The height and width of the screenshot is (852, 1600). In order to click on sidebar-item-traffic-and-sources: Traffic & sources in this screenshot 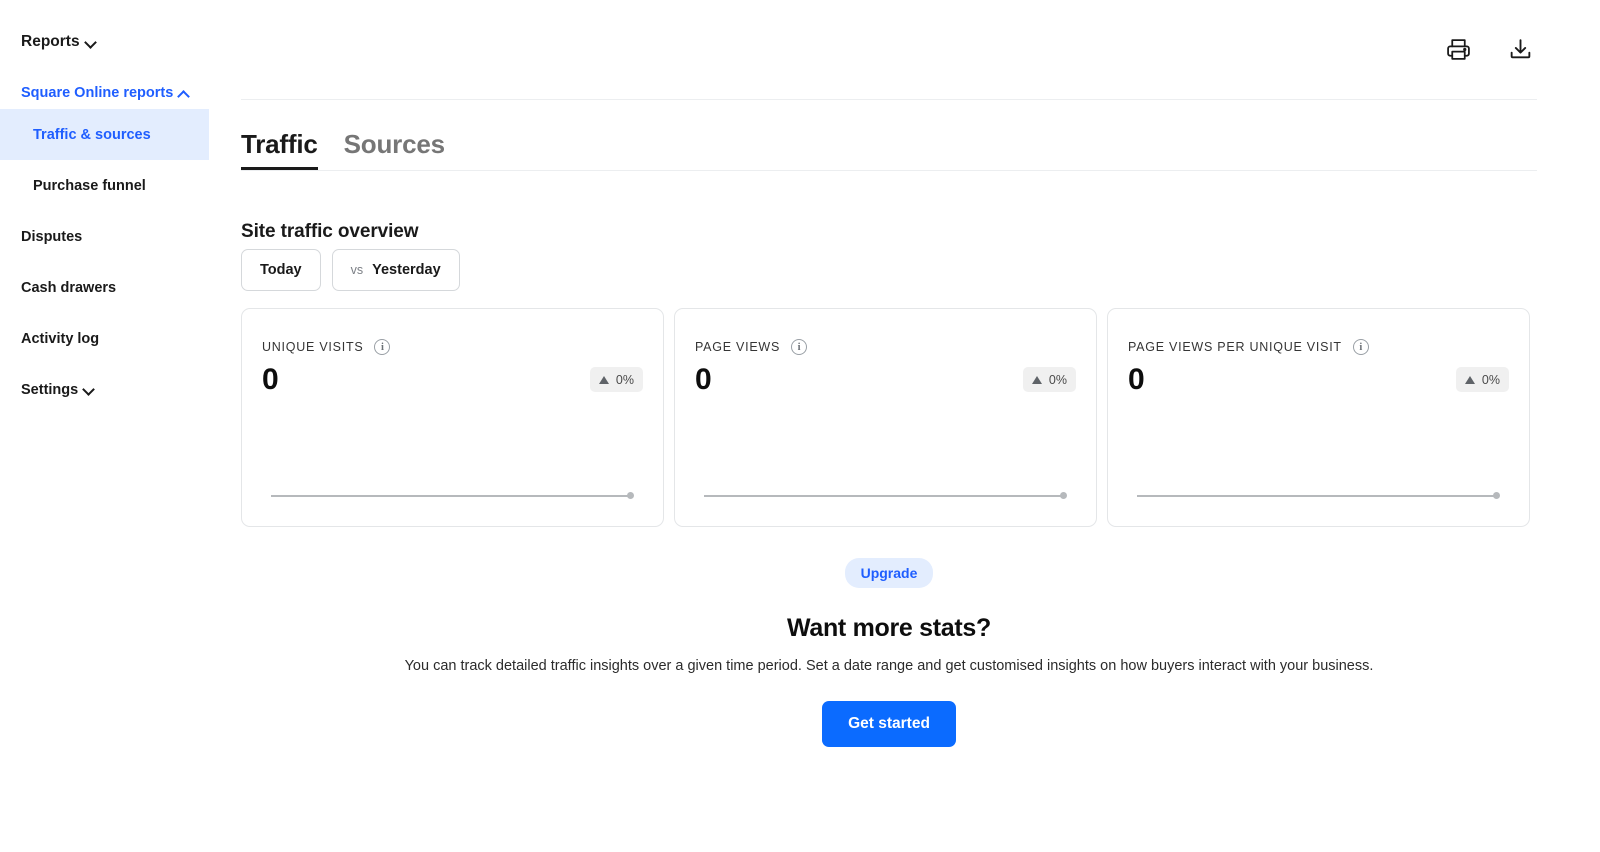, I will do `click(104, 134)`.